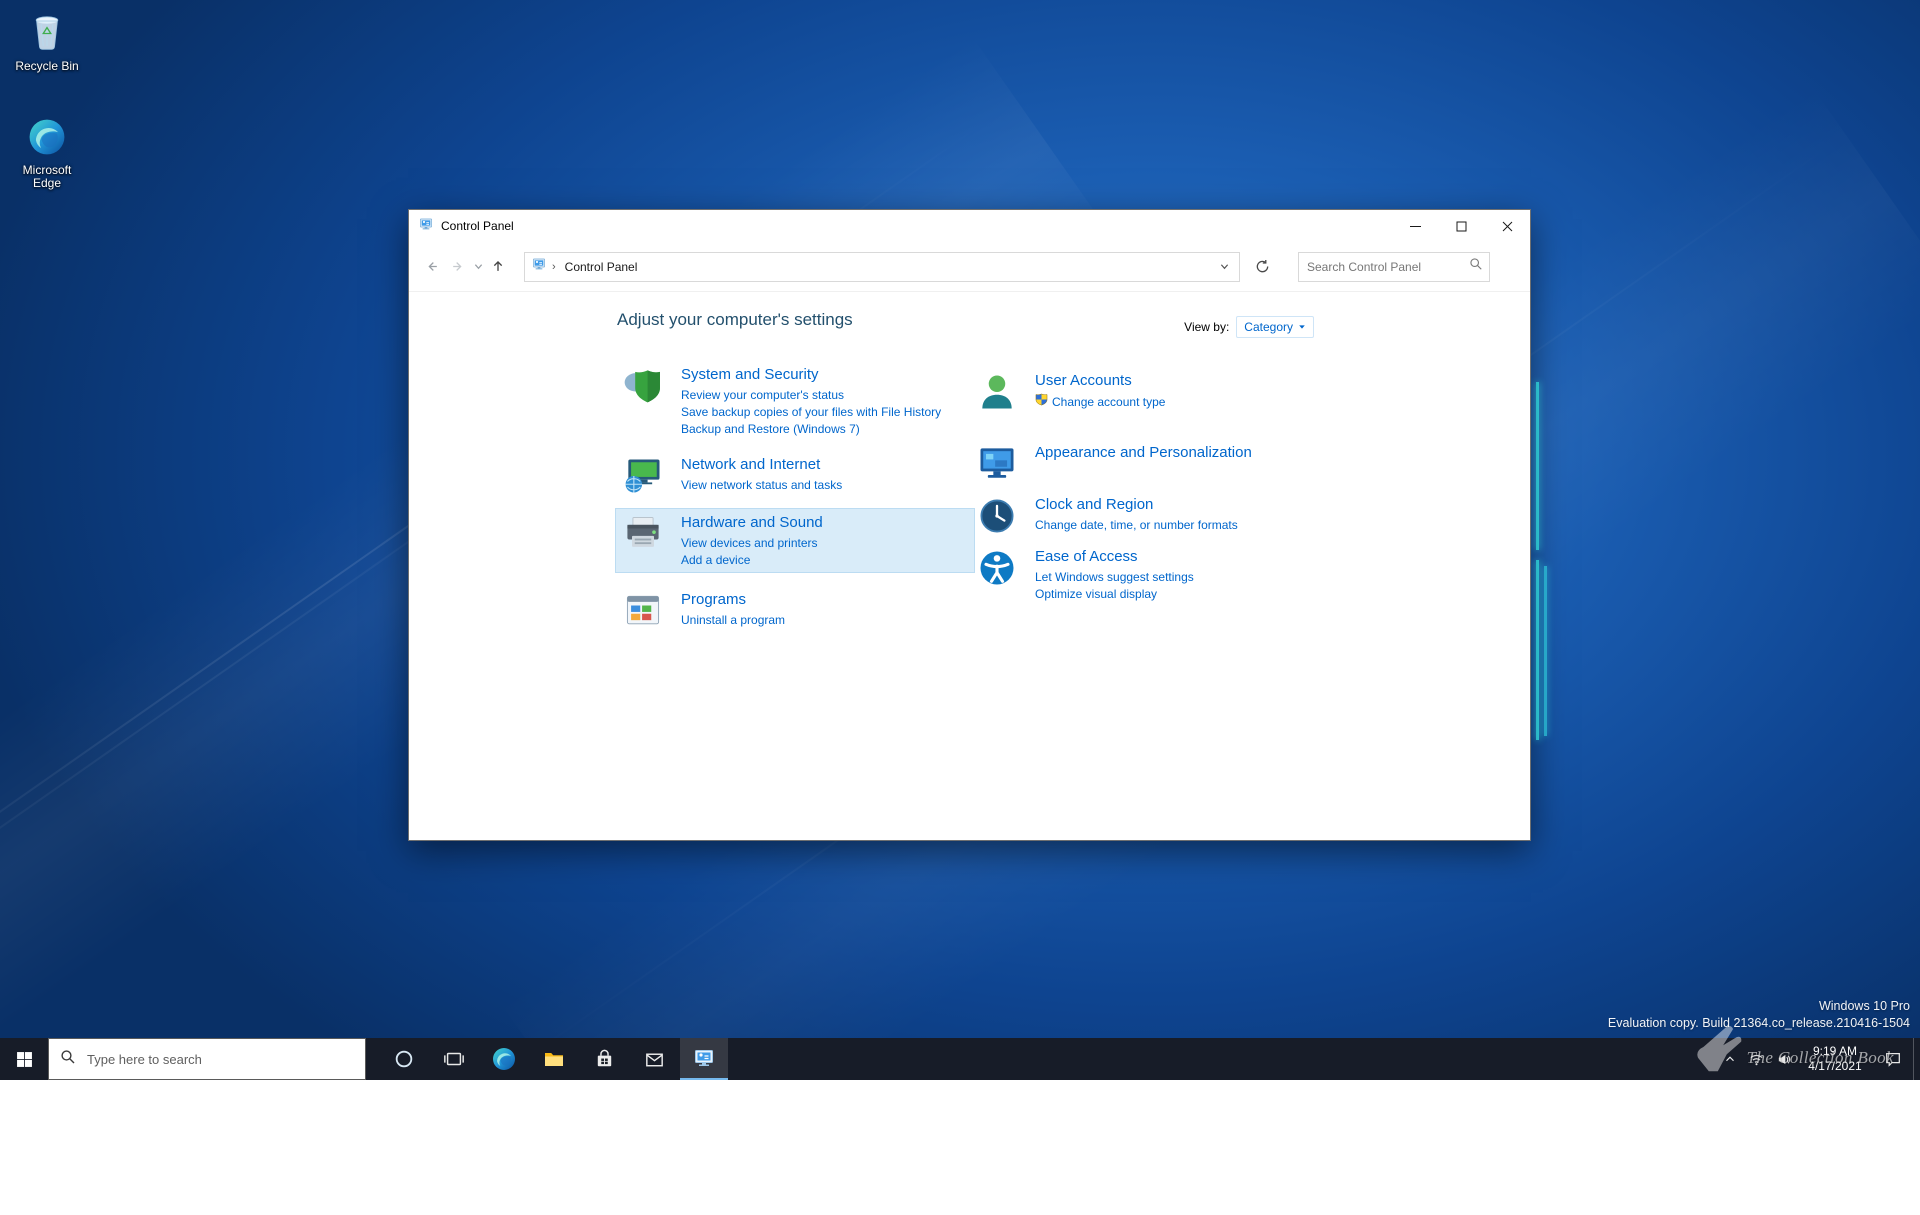 This screenshot has width=1920, height=1215. I want to click on network-icon, so click(1756, 1059).